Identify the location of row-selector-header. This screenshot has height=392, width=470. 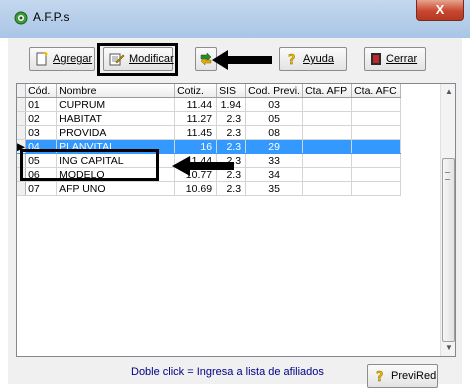
(22, 91).